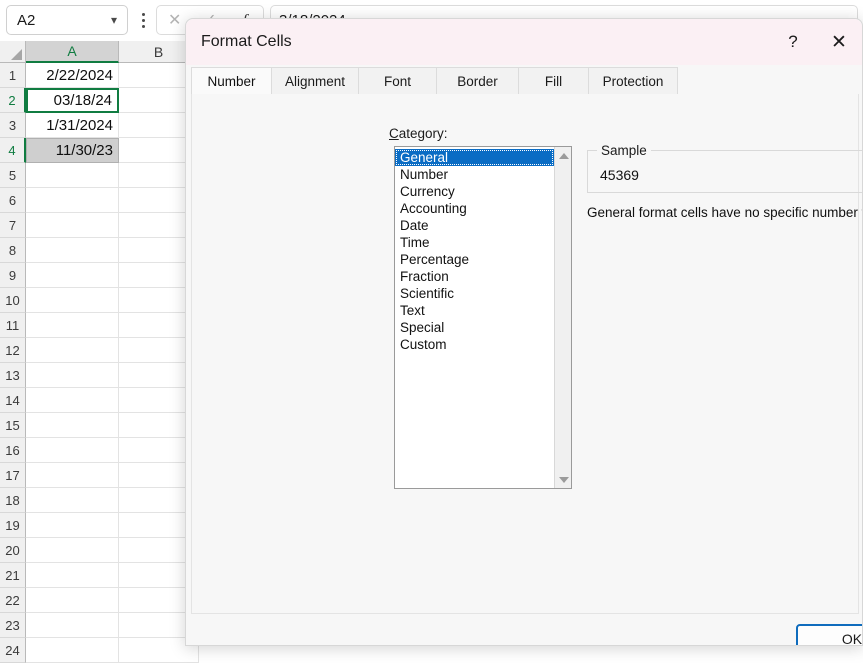 Image resolution: width=863 pixels, height=663 pixels. What do you see at coordinates (13, 325) in the screenshot?
I see `row-header-11: 11` at bounding box center [13, 325].